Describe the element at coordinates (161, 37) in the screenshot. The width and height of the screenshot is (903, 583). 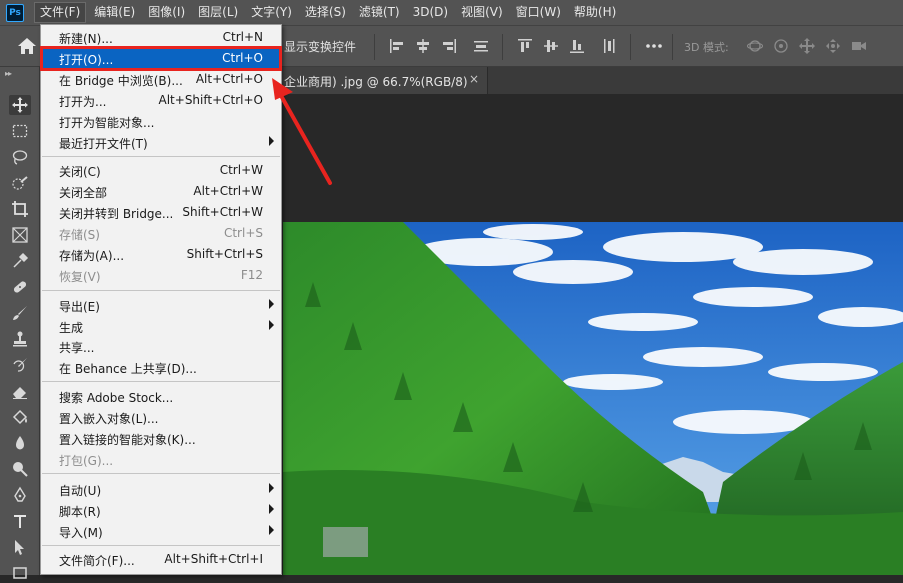
I see `menu-item-new: 新建(N)... Ctrl+N` at that location.